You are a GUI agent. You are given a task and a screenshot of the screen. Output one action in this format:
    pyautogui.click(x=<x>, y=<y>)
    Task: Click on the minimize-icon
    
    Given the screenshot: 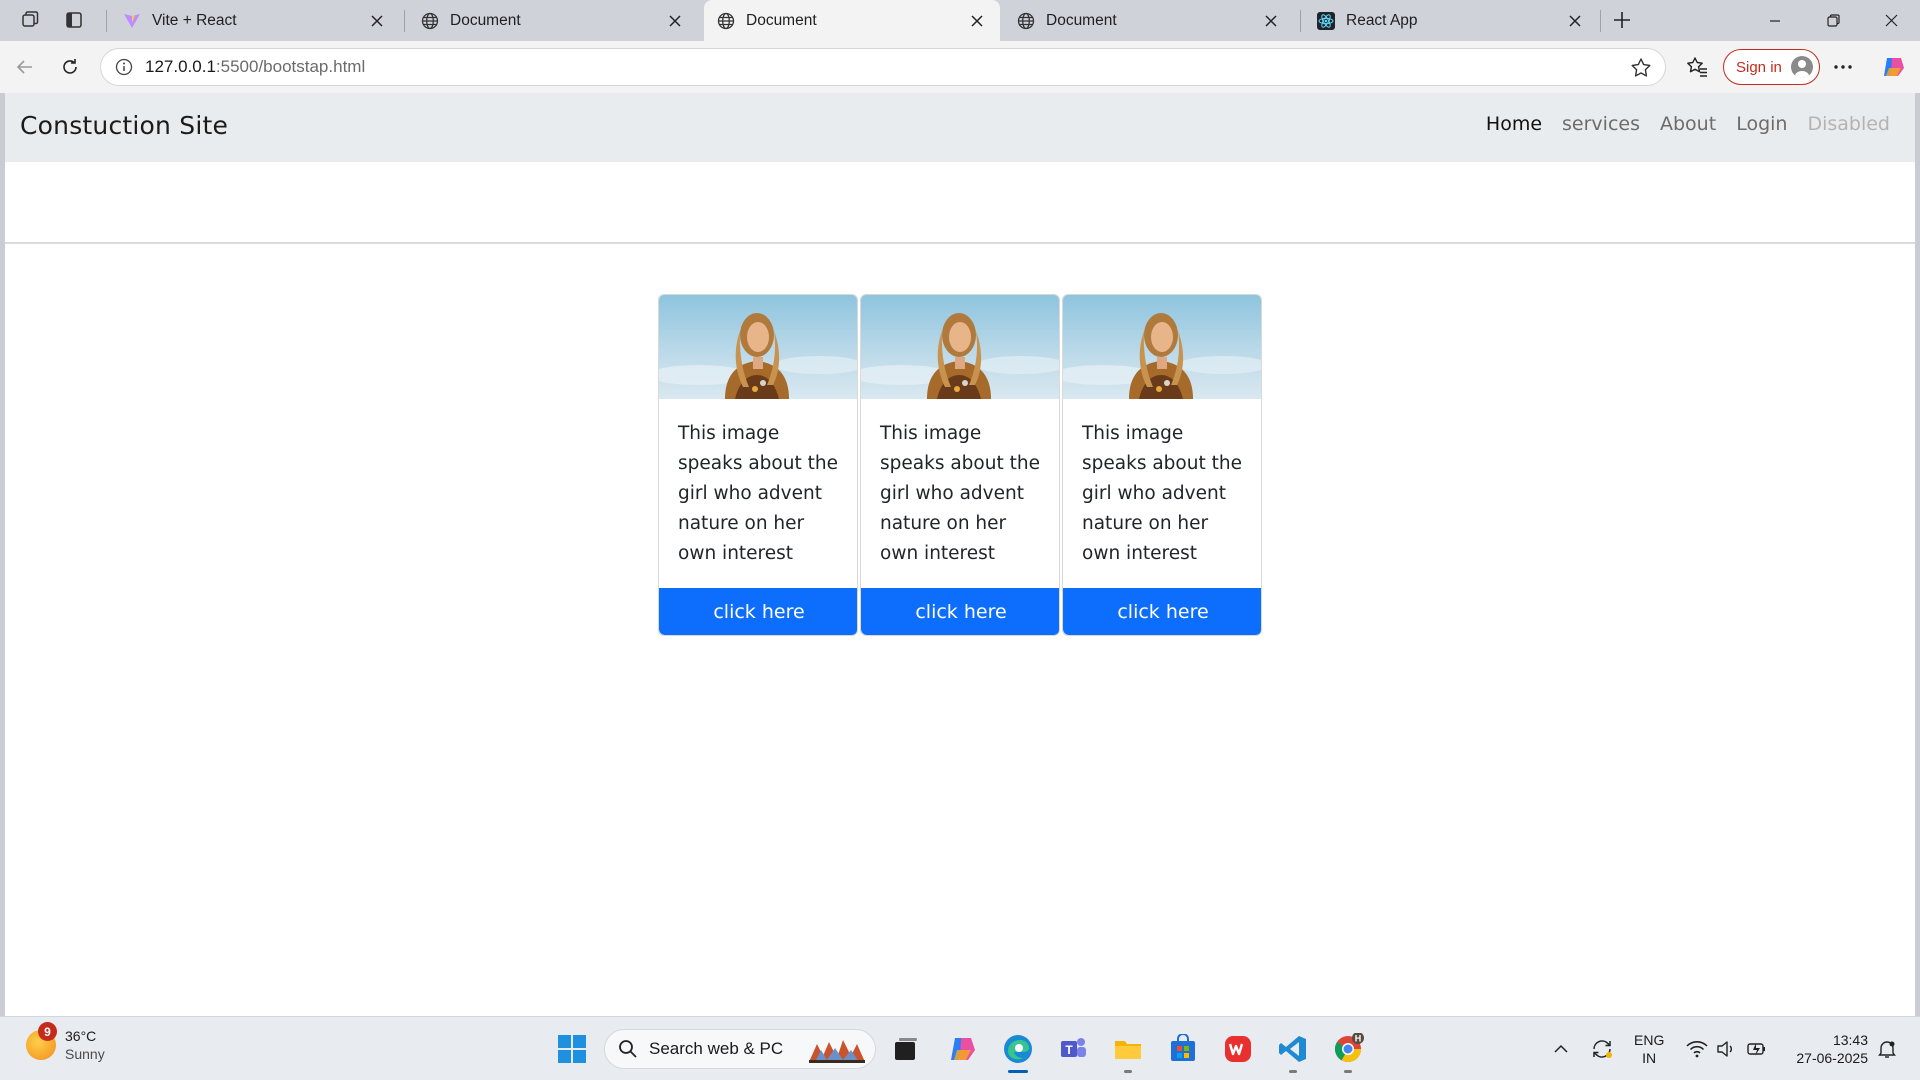 What is the action you would take?
    pyautogui.click(x=1775, y=20)
    